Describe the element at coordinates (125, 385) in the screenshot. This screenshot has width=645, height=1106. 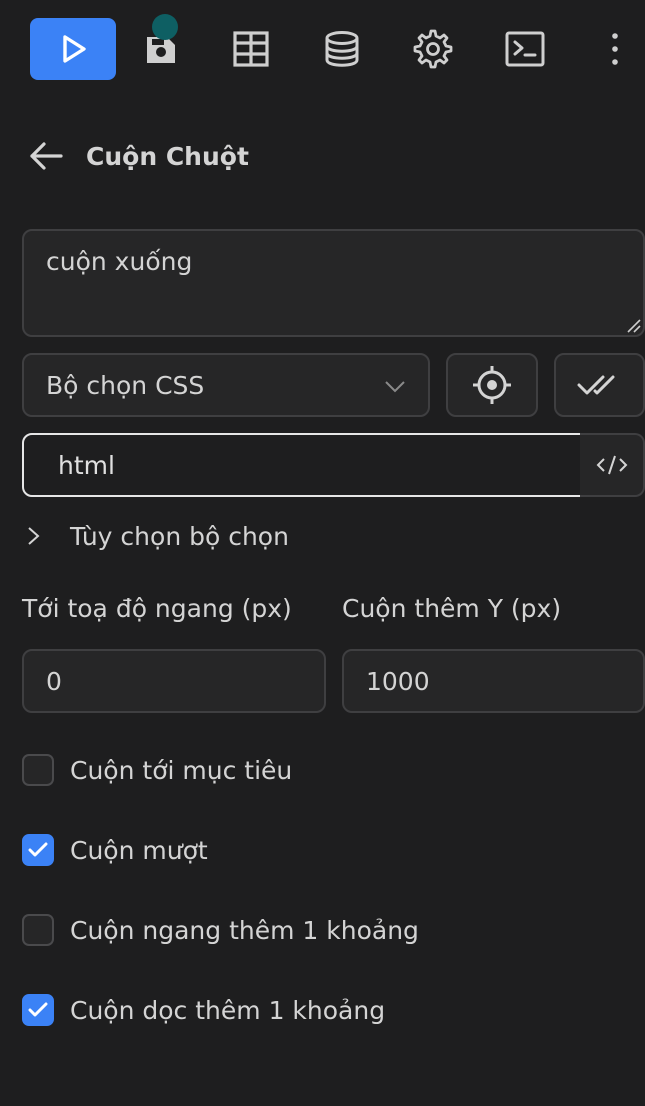
I see `selector-type-value: Bộ chọn CSS` at that location.